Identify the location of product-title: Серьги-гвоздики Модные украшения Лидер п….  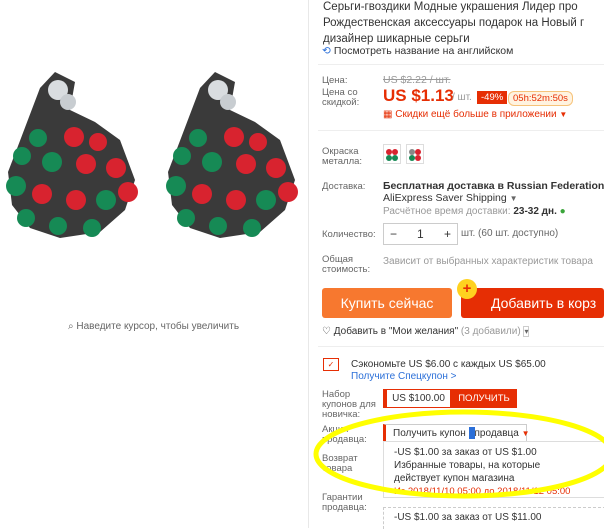
(463, 23).